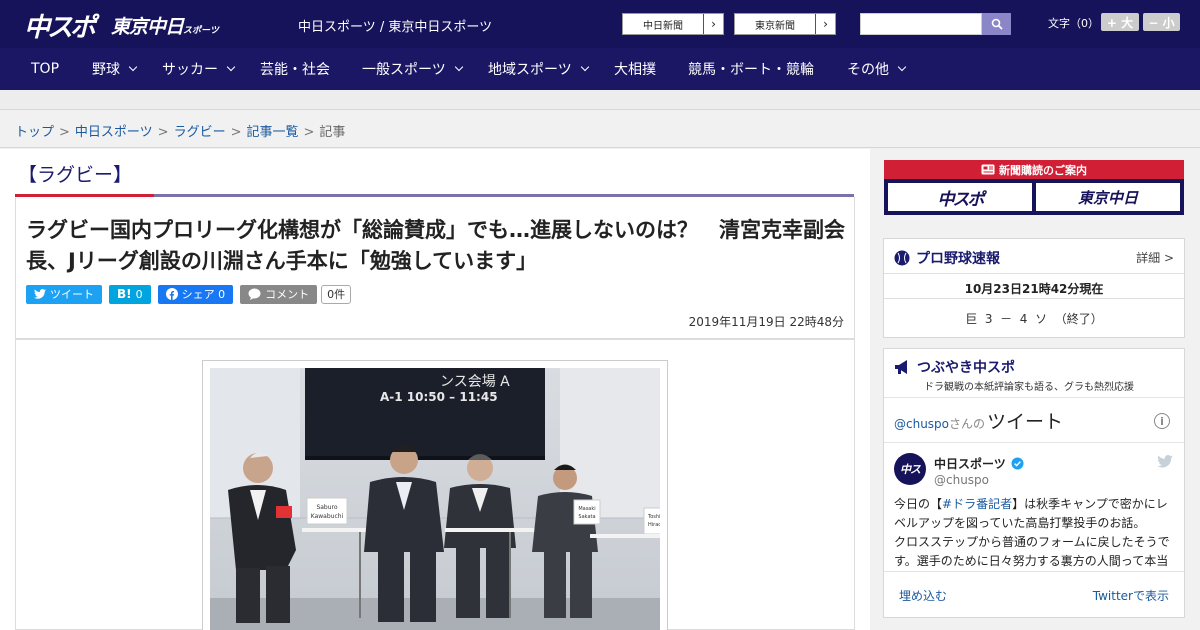 The height and width of the screenshot is (630, 1200). I want to click on facebook-icon, so click(171, 294).